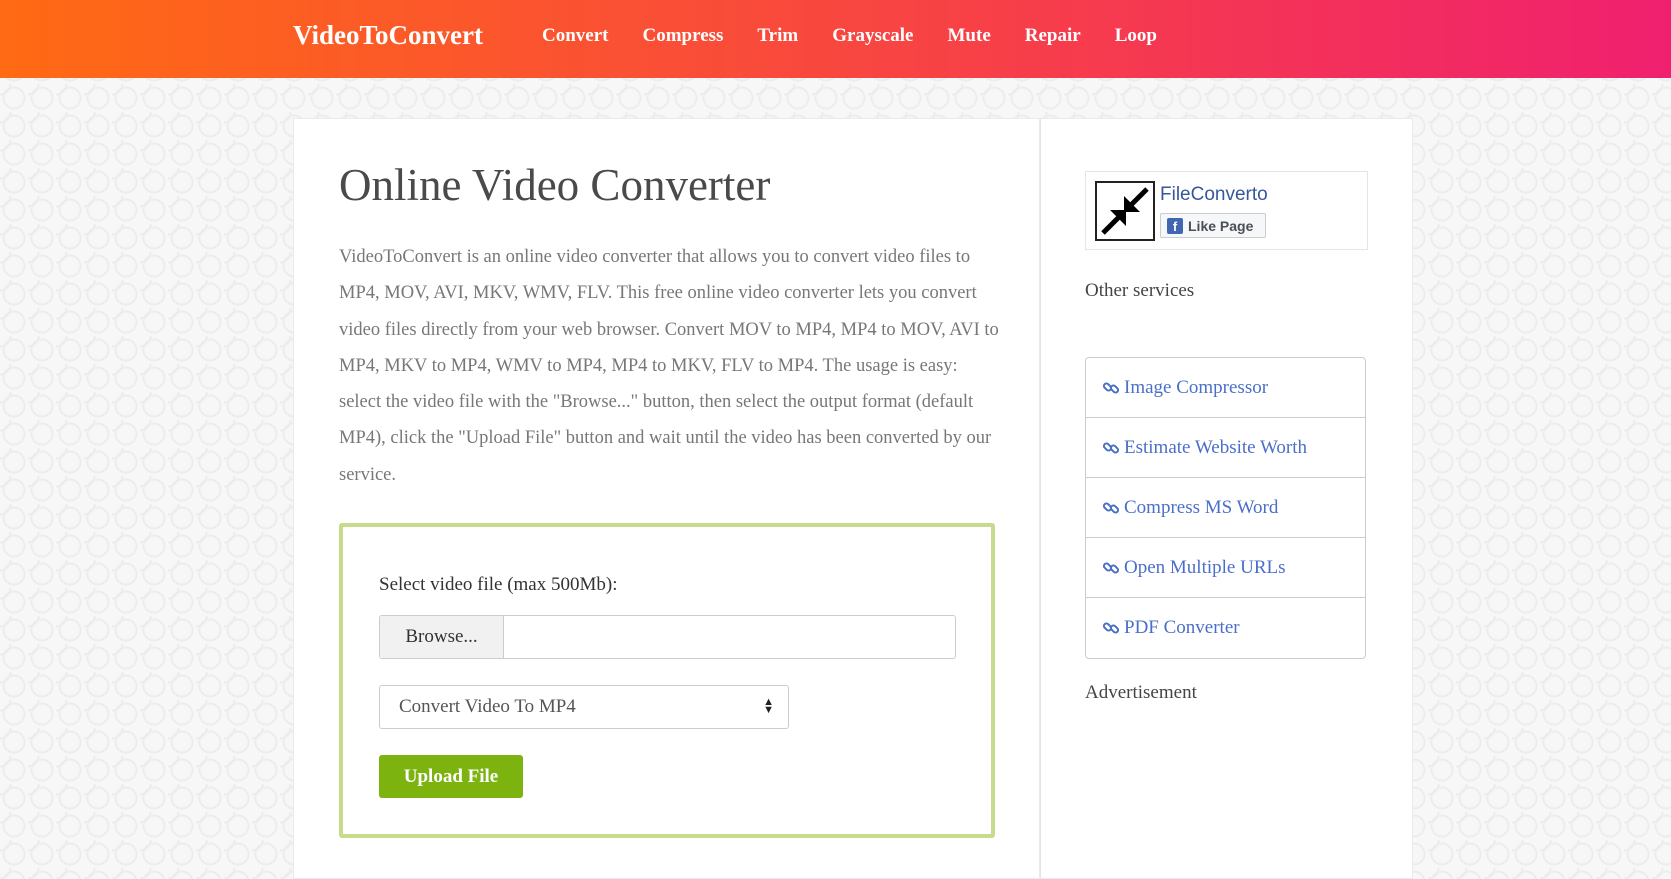 This screenshot has width=1671, height=879. I want to click on list-item: Estimate Website Worth, so click(1225, 448).